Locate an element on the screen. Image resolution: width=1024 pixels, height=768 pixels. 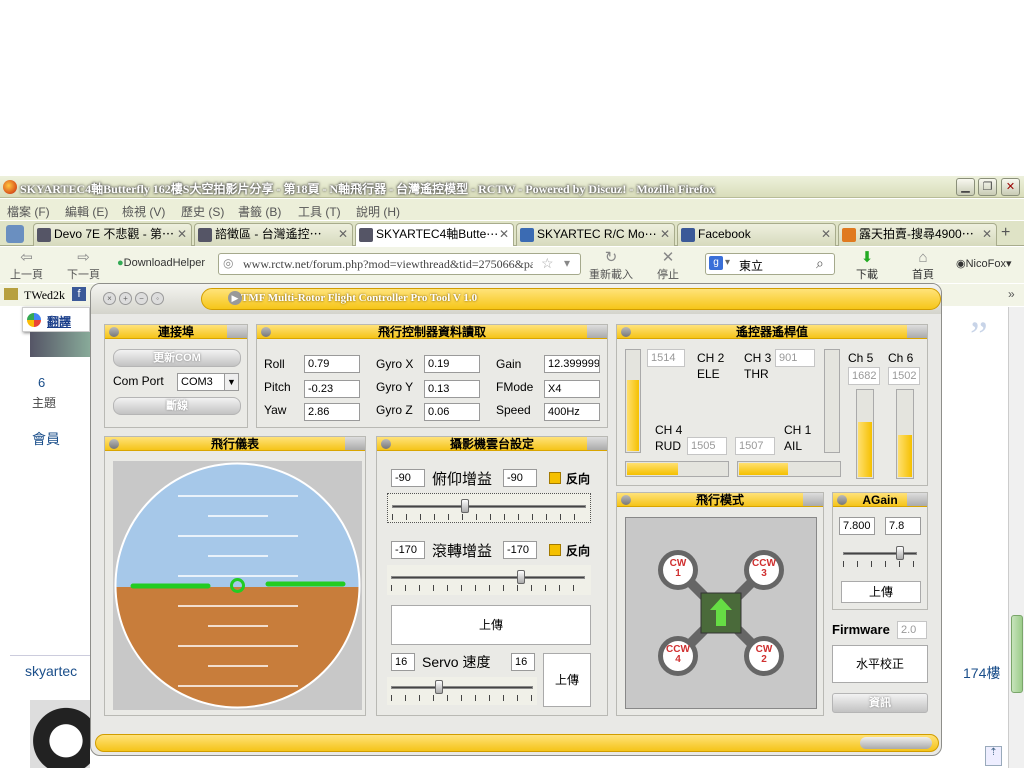
scrollbar-thumb is located at coordinates (1017, 654).